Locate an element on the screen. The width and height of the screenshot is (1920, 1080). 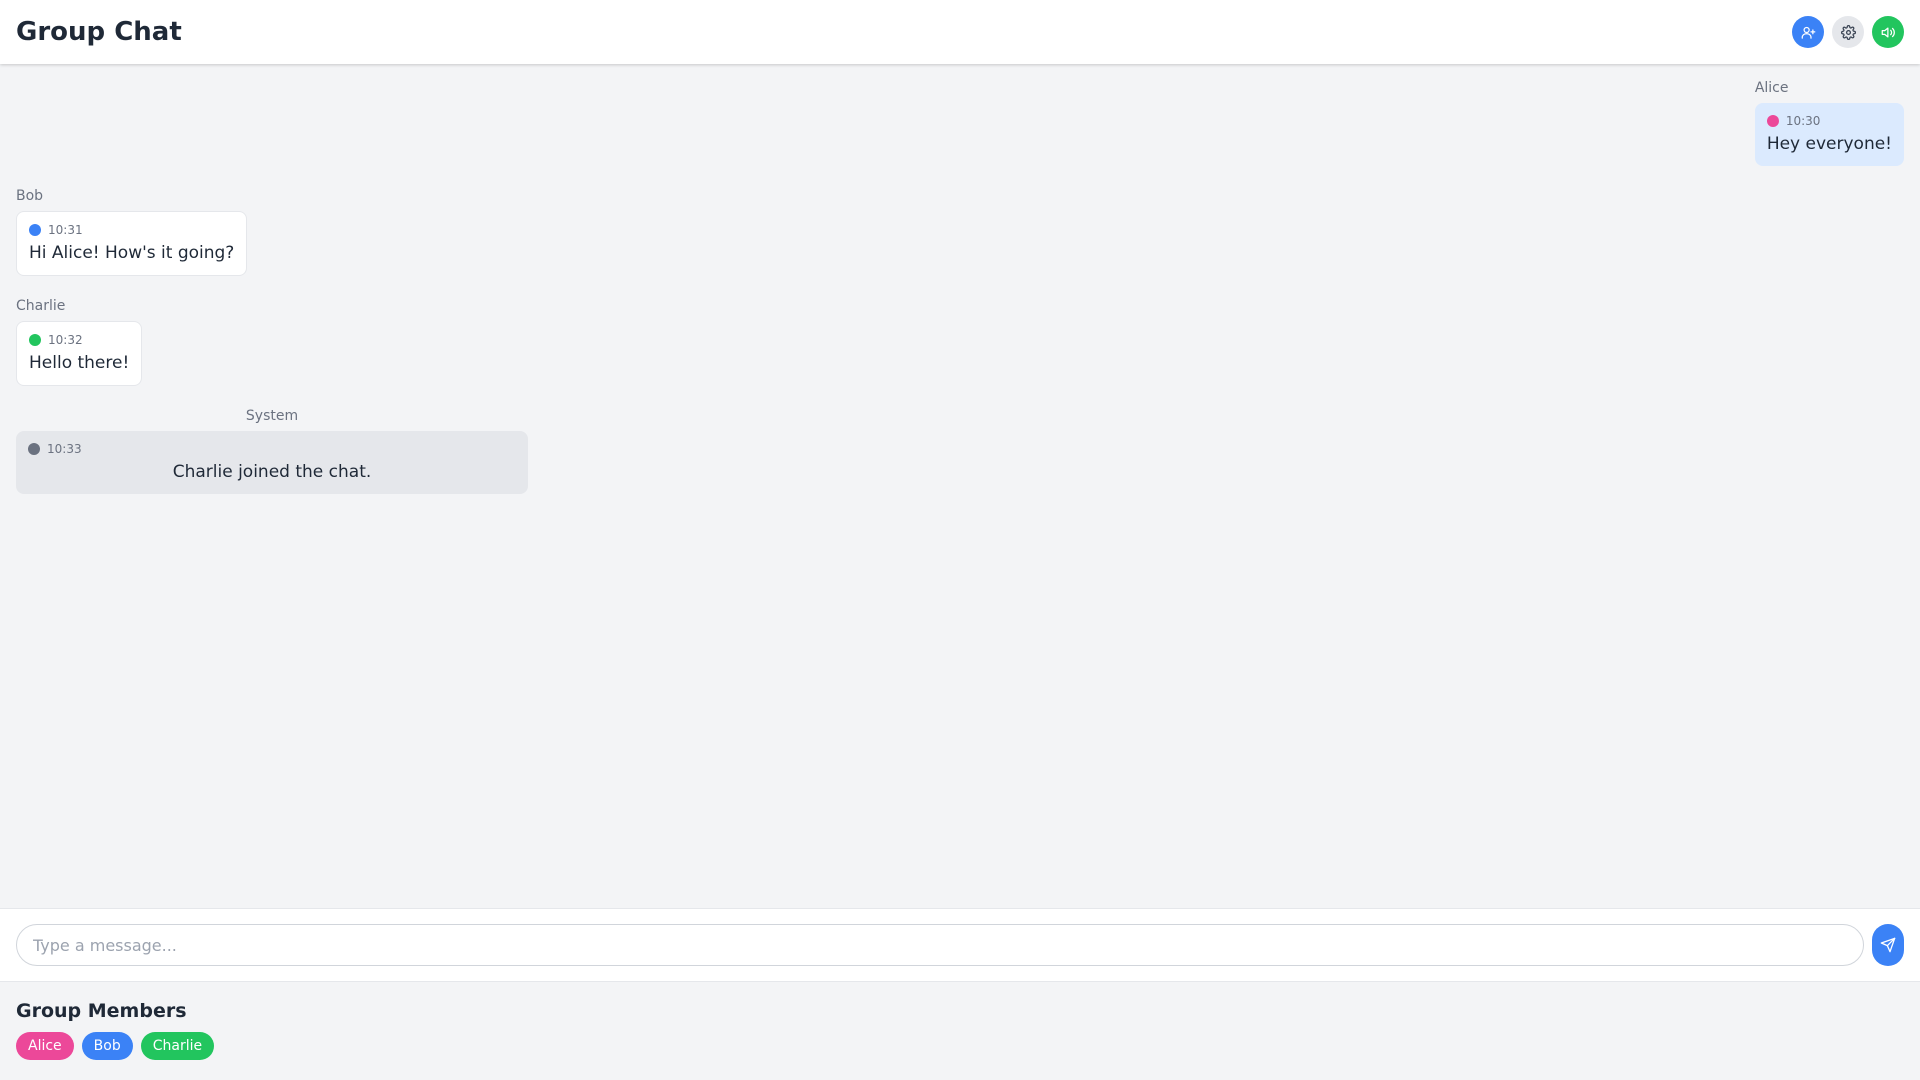
send-icon is located at coordinates (1888, 945).